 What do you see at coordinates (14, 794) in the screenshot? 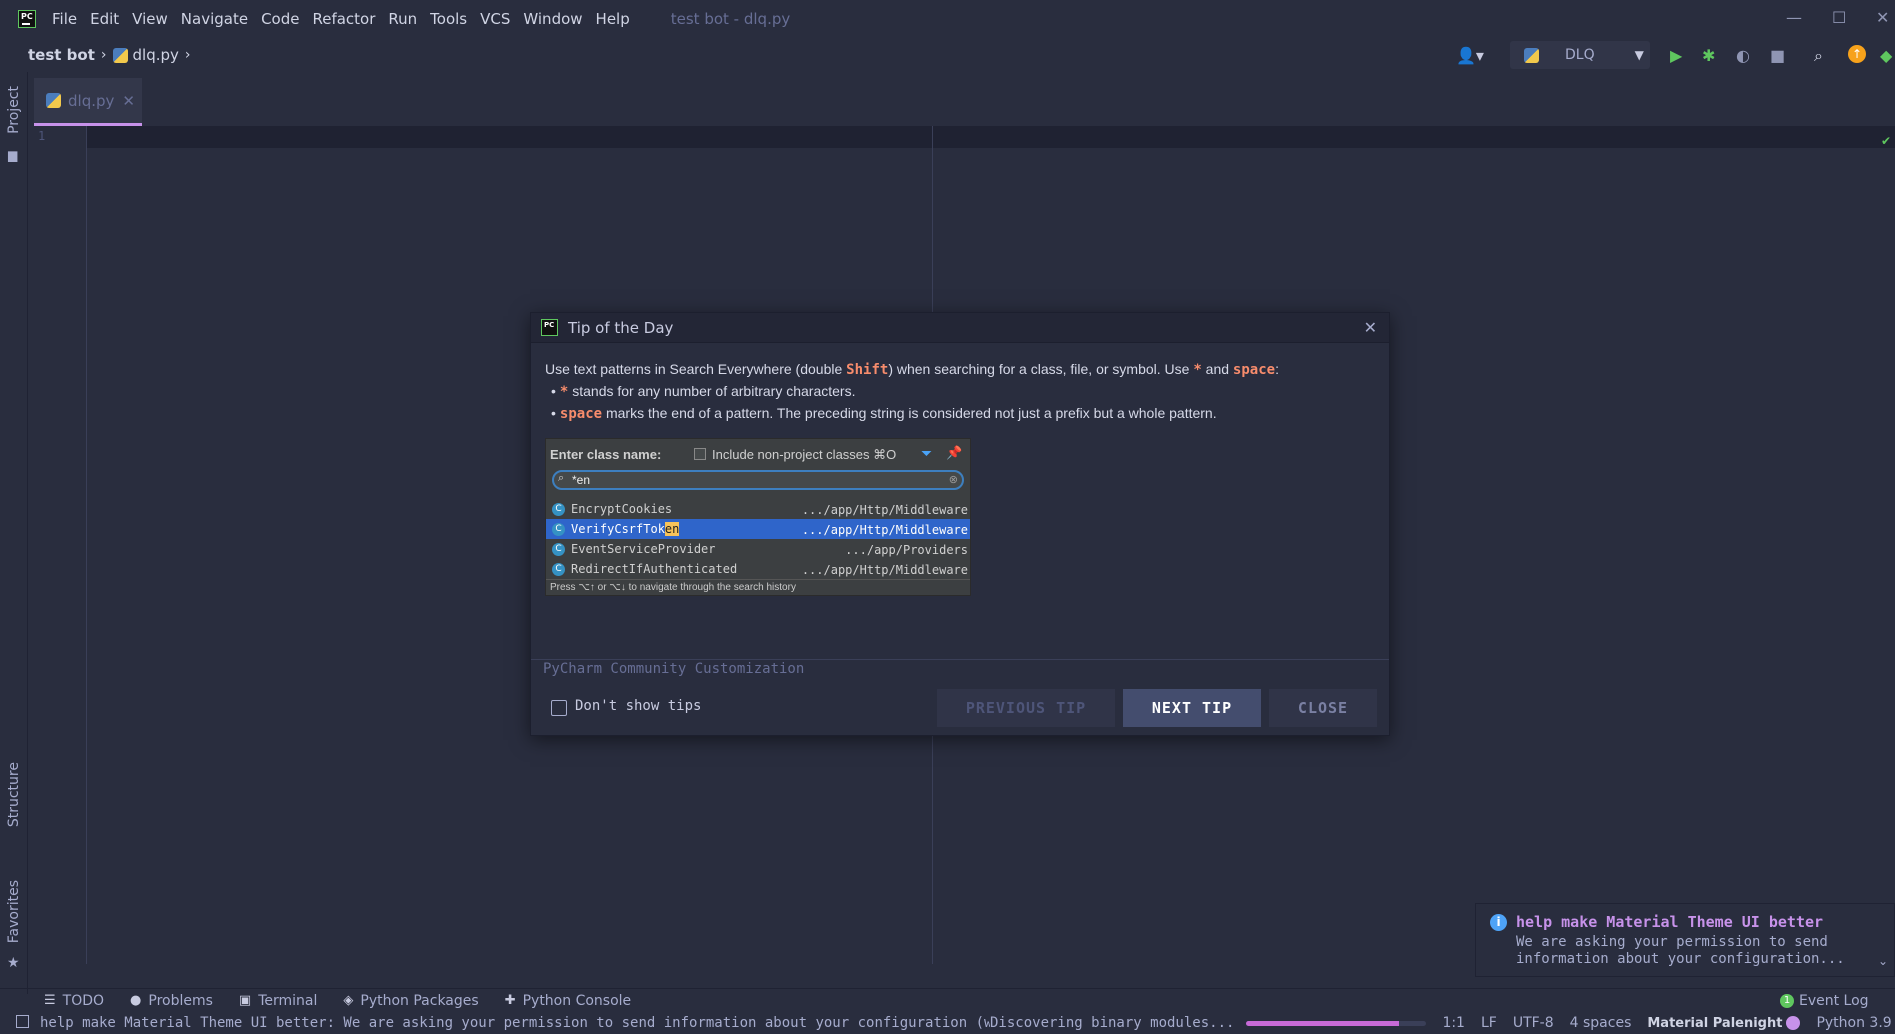
I see `structure-tool-button: Structure` at bounding box center [14, 794].